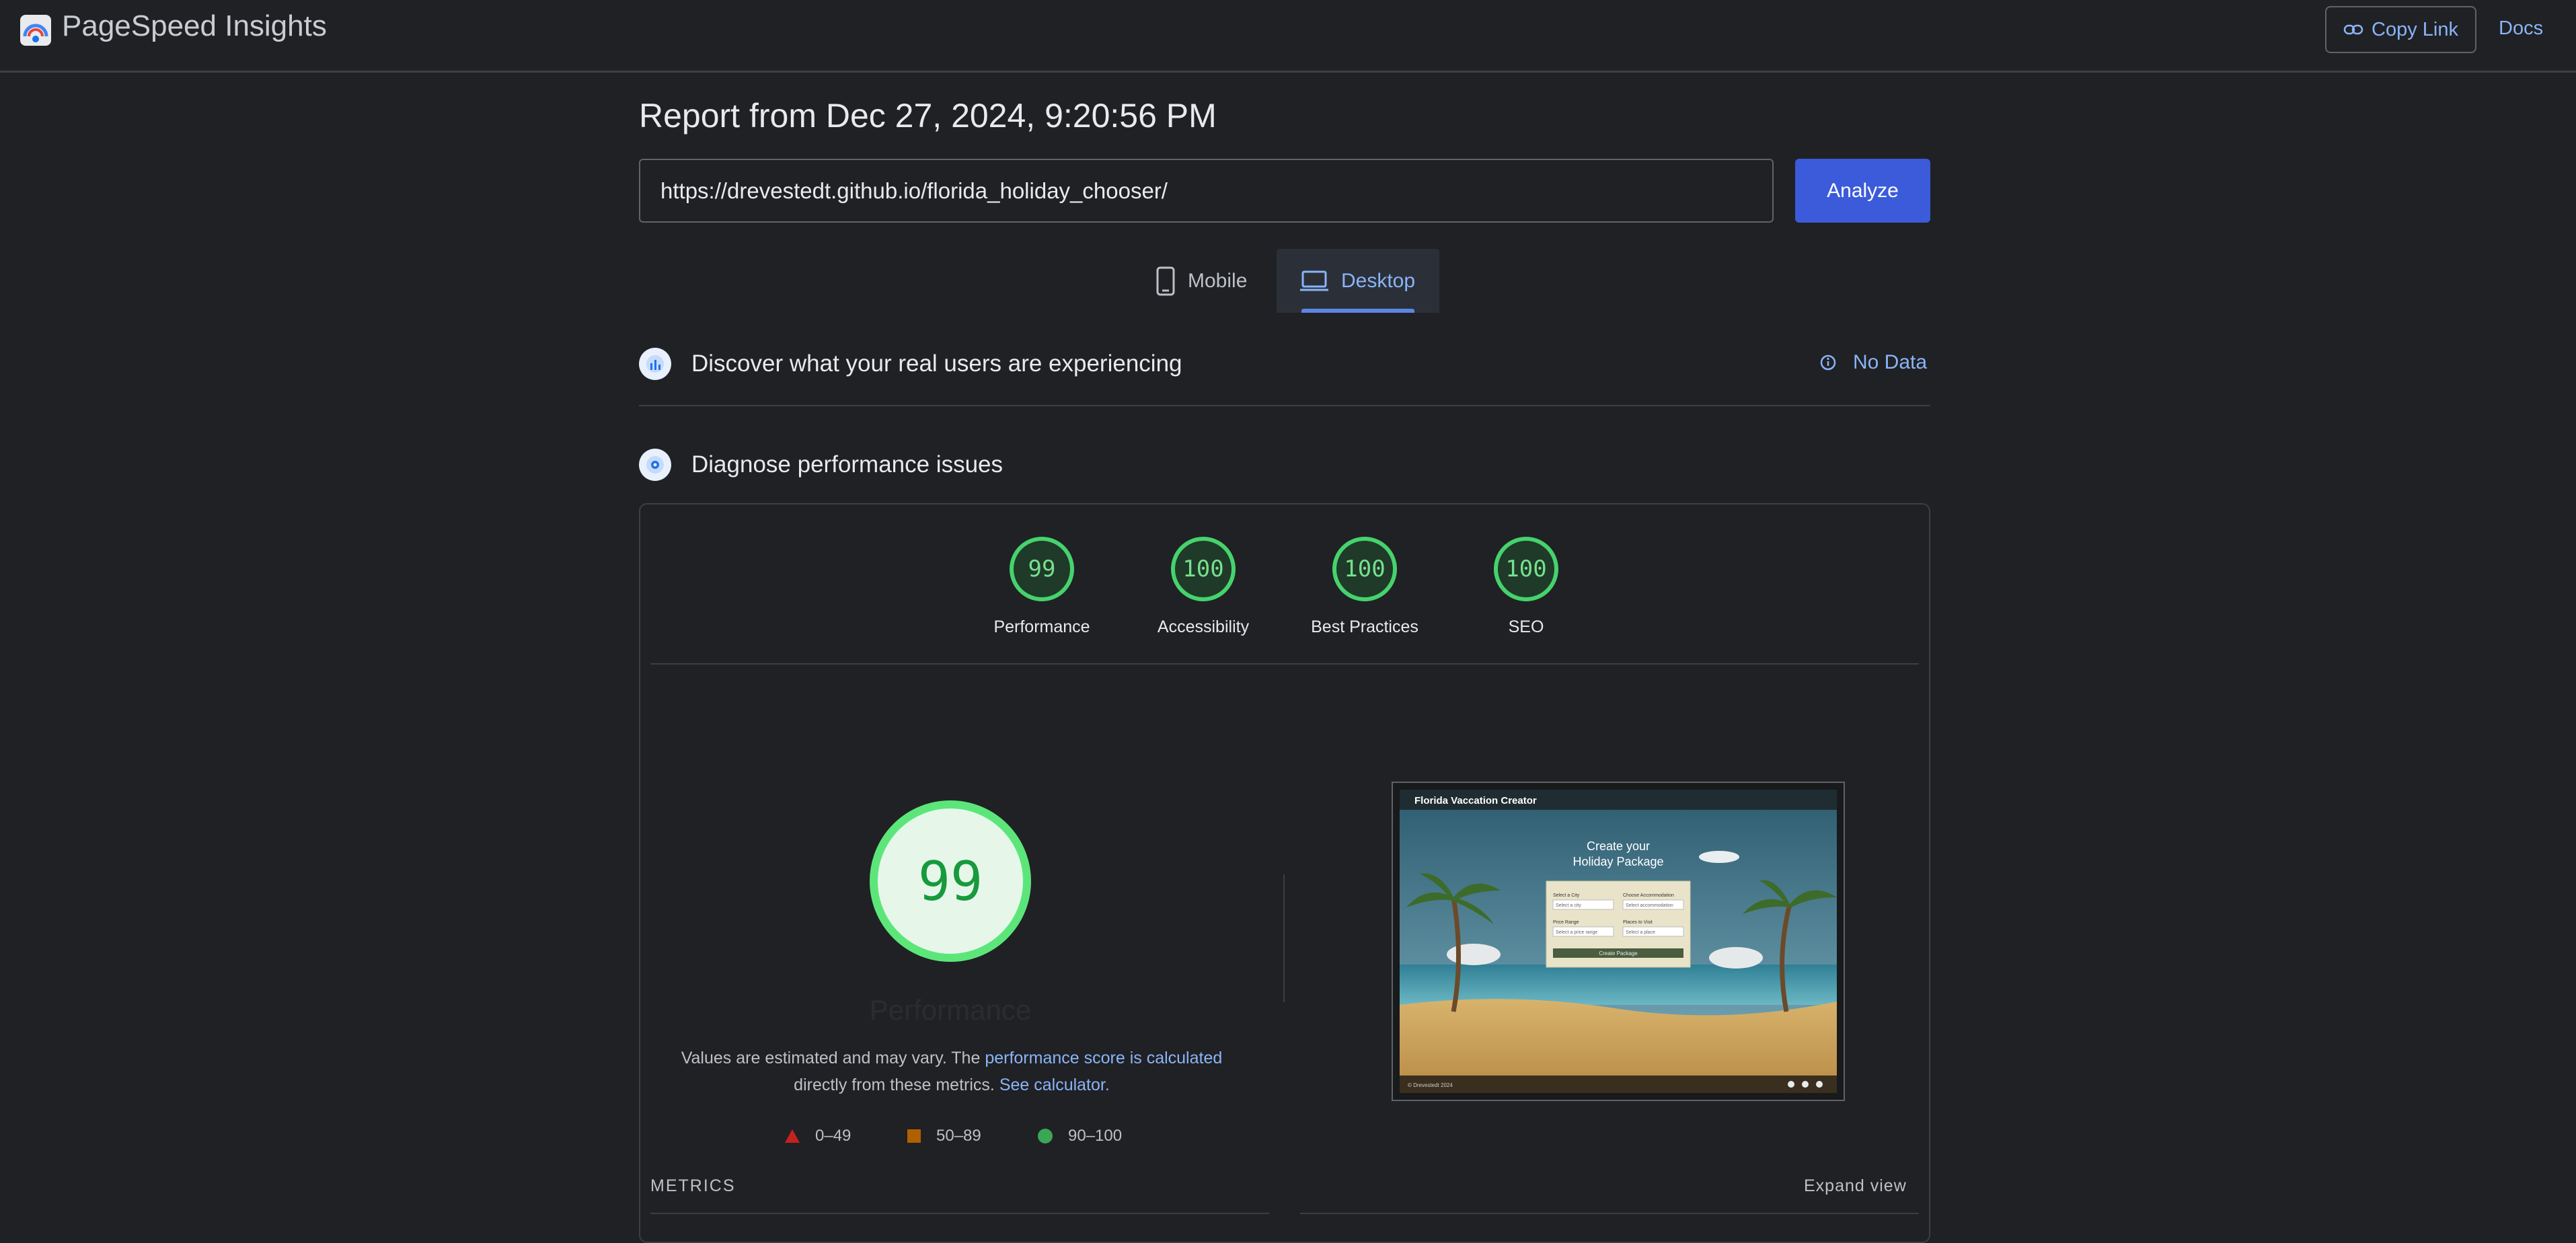  What do you see at coordinates (1045, 1136) in the screenshot?
I see `circle-icon` at bounding box center [1045, 1136].